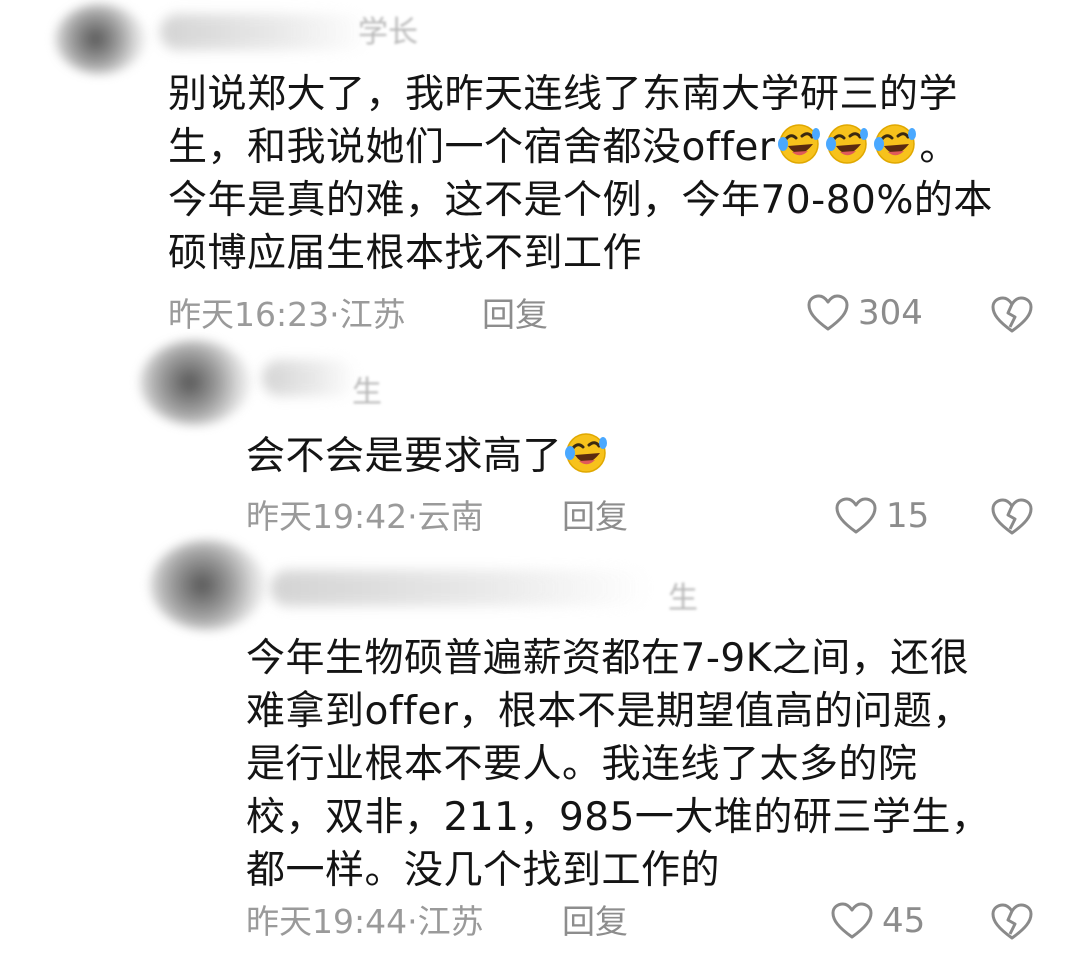 Image resolution: width=1080 pixels, height=956 pixels. What do you see at coordinates (388, 32) in the screenshot?
I see `username-visible: 学长` at bounding box center [388, 32].